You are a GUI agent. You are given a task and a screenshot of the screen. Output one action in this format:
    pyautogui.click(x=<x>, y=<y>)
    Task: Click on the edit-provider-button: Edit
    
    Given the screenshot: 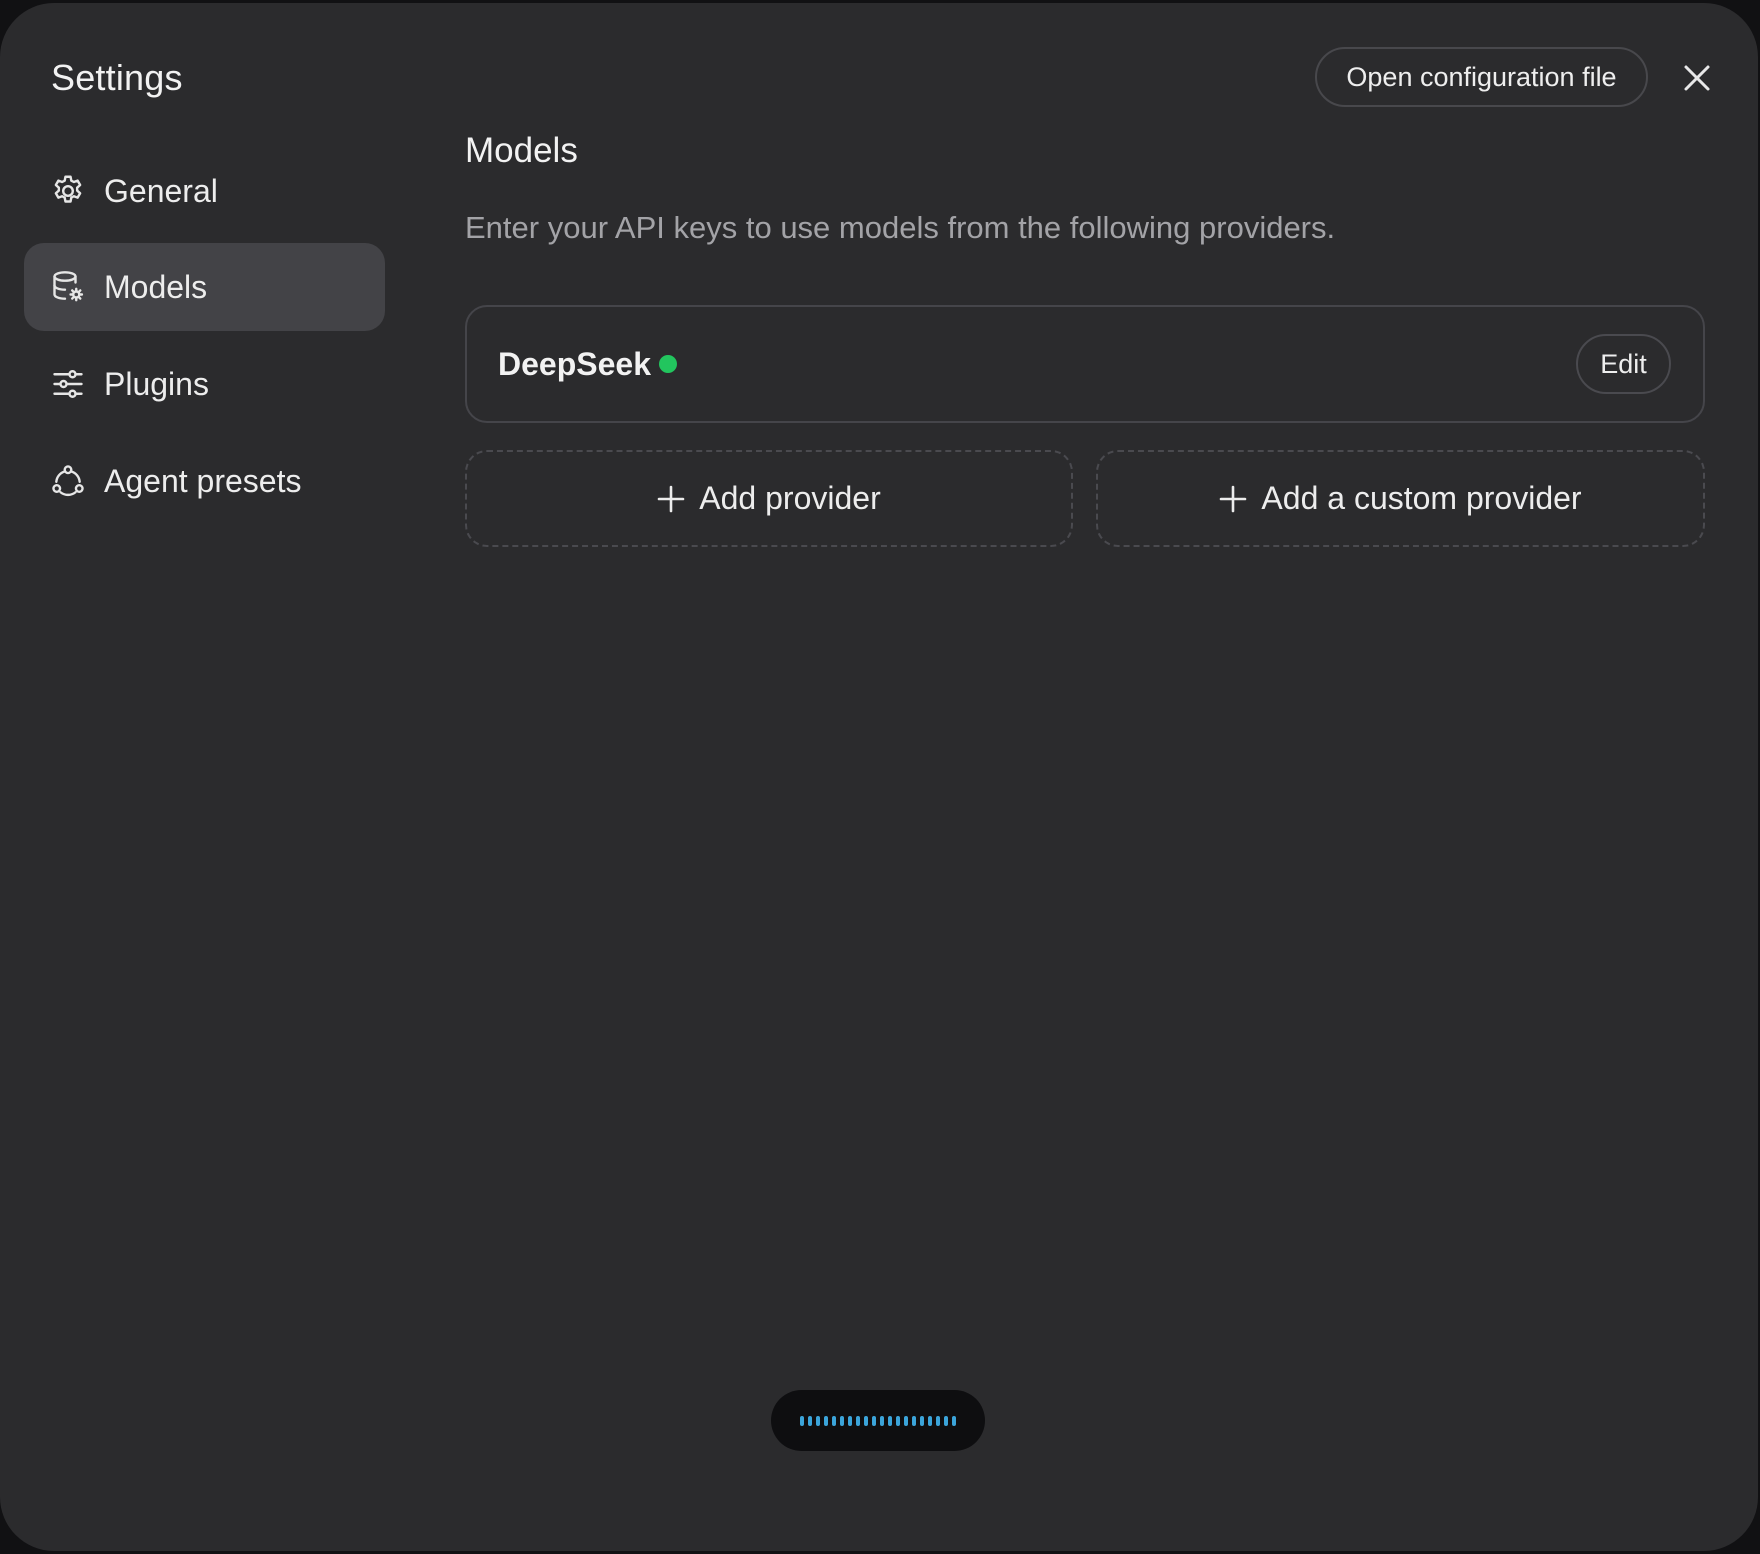 What is the action you would take?
    pyautogui.click(x=1623, y=364)
    